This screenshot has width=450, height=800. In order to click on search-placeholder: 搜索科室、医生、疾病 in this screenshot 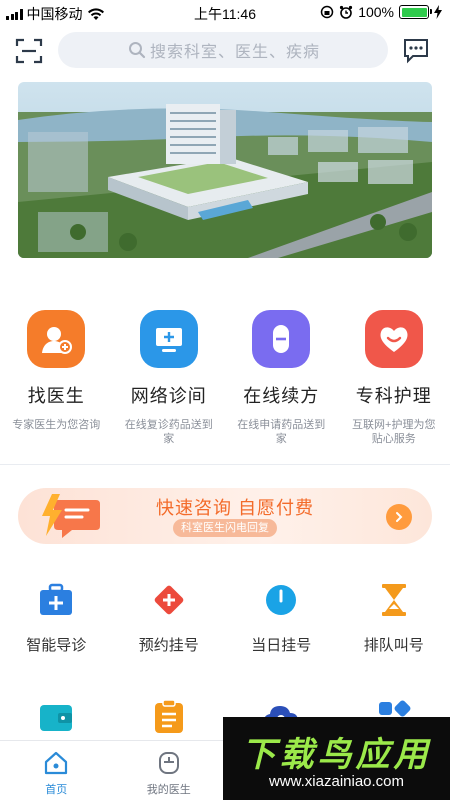, I will do `click(235, 52)`.